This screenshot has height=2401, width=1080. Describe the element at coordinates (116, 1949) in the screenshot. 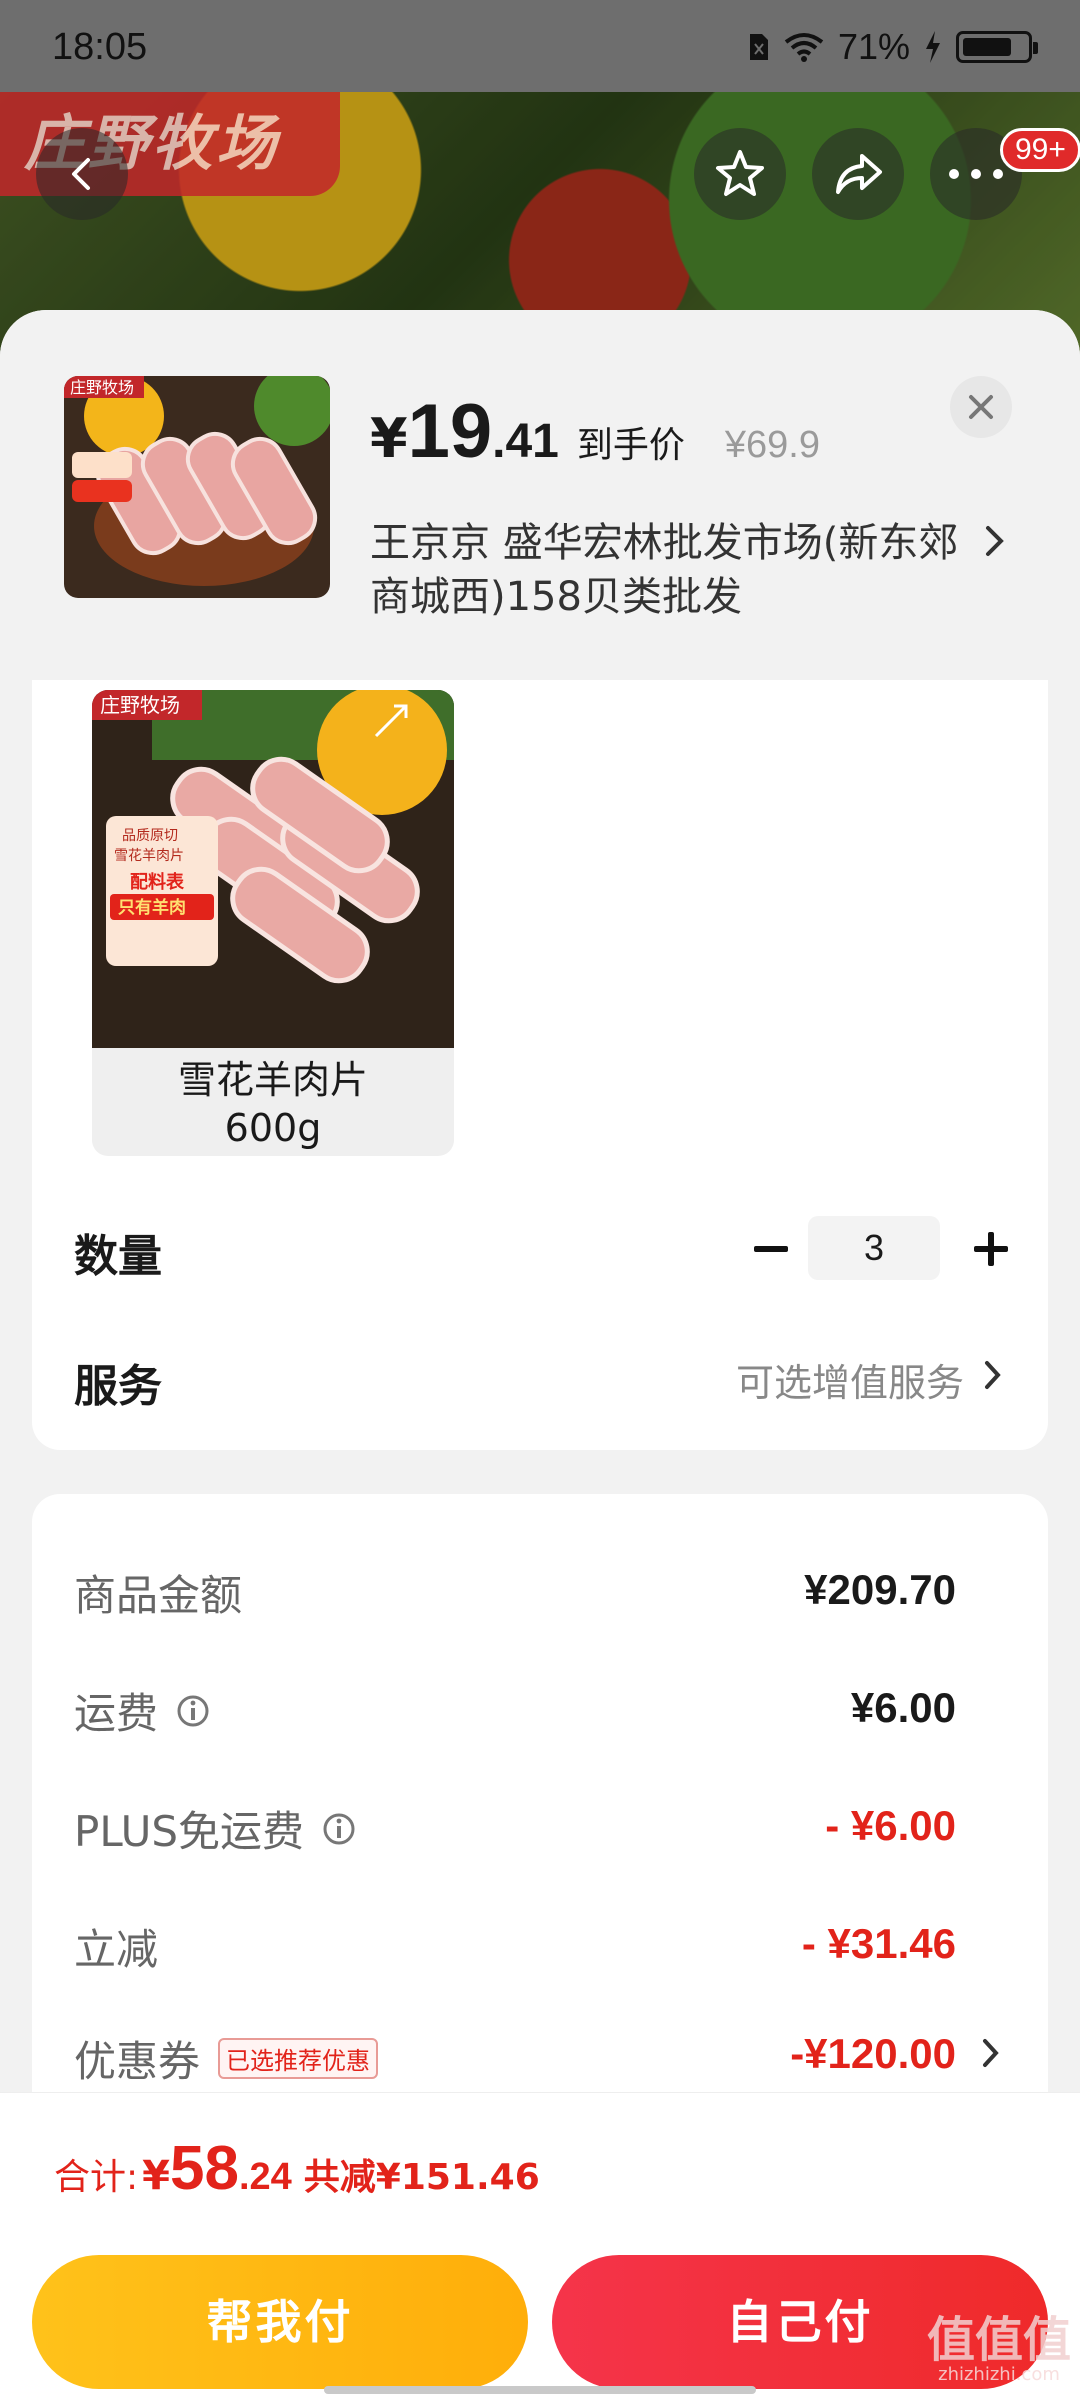

I see `discount-text: 立减` at that location.